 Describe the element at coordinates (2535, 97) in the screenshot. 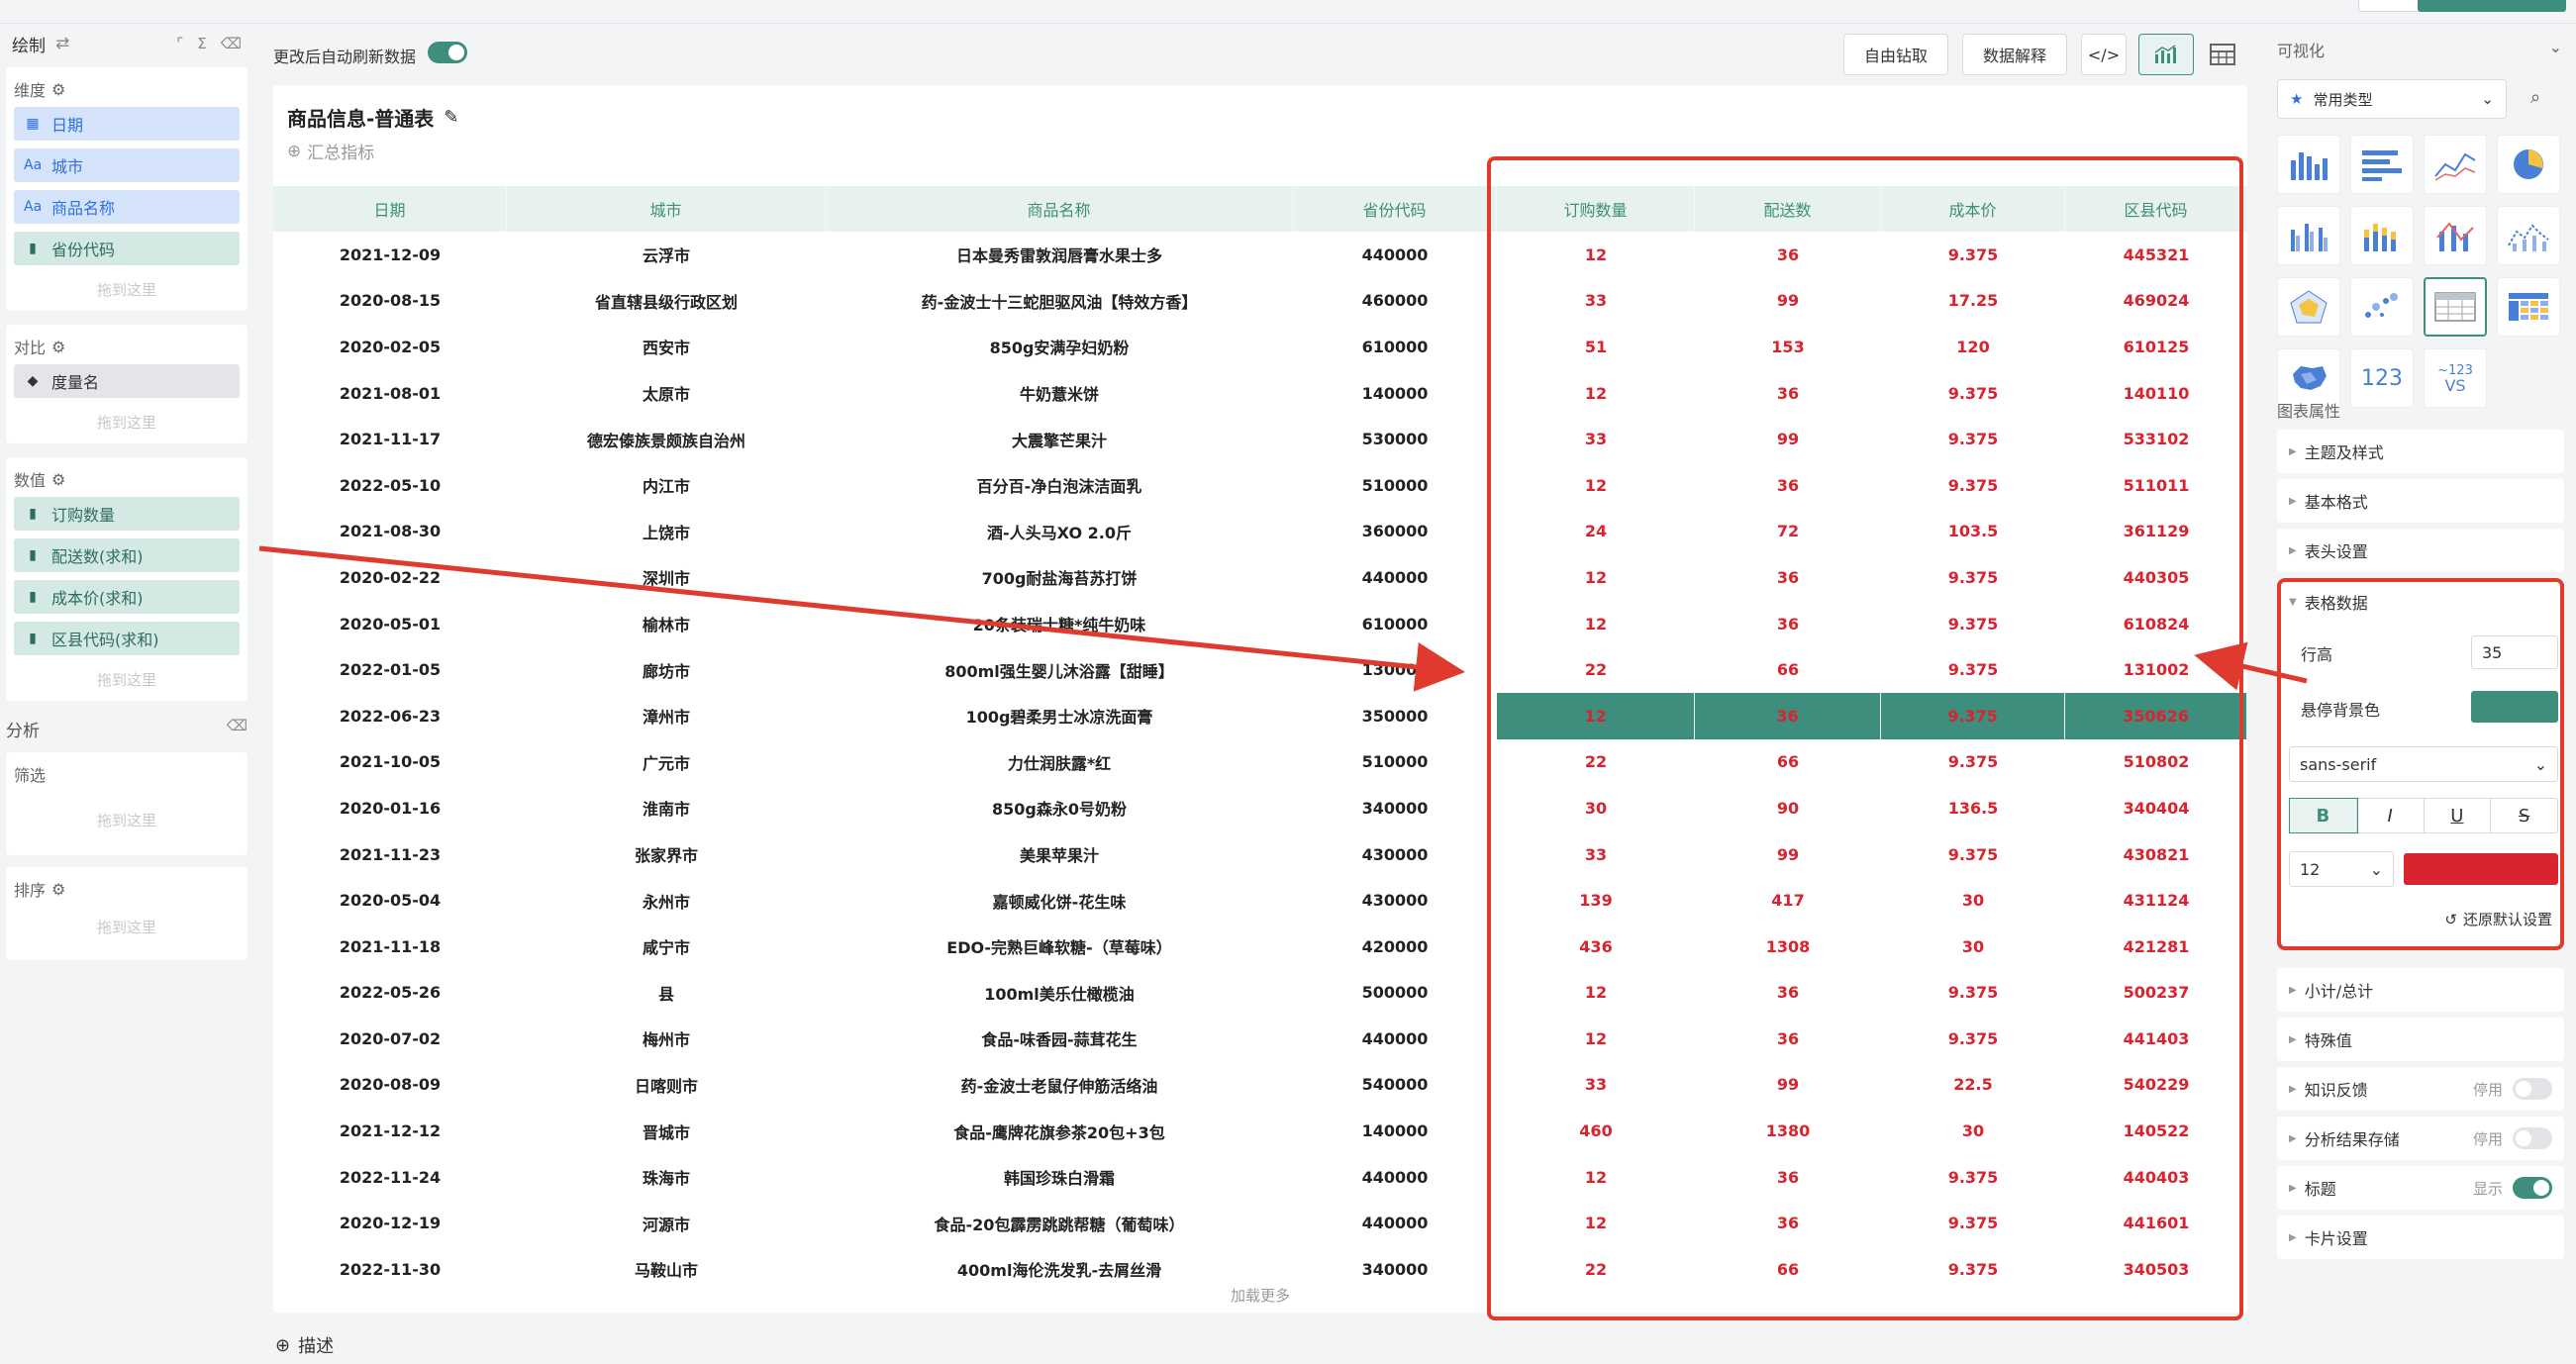

I see `search-icon: ⌕` at that location.